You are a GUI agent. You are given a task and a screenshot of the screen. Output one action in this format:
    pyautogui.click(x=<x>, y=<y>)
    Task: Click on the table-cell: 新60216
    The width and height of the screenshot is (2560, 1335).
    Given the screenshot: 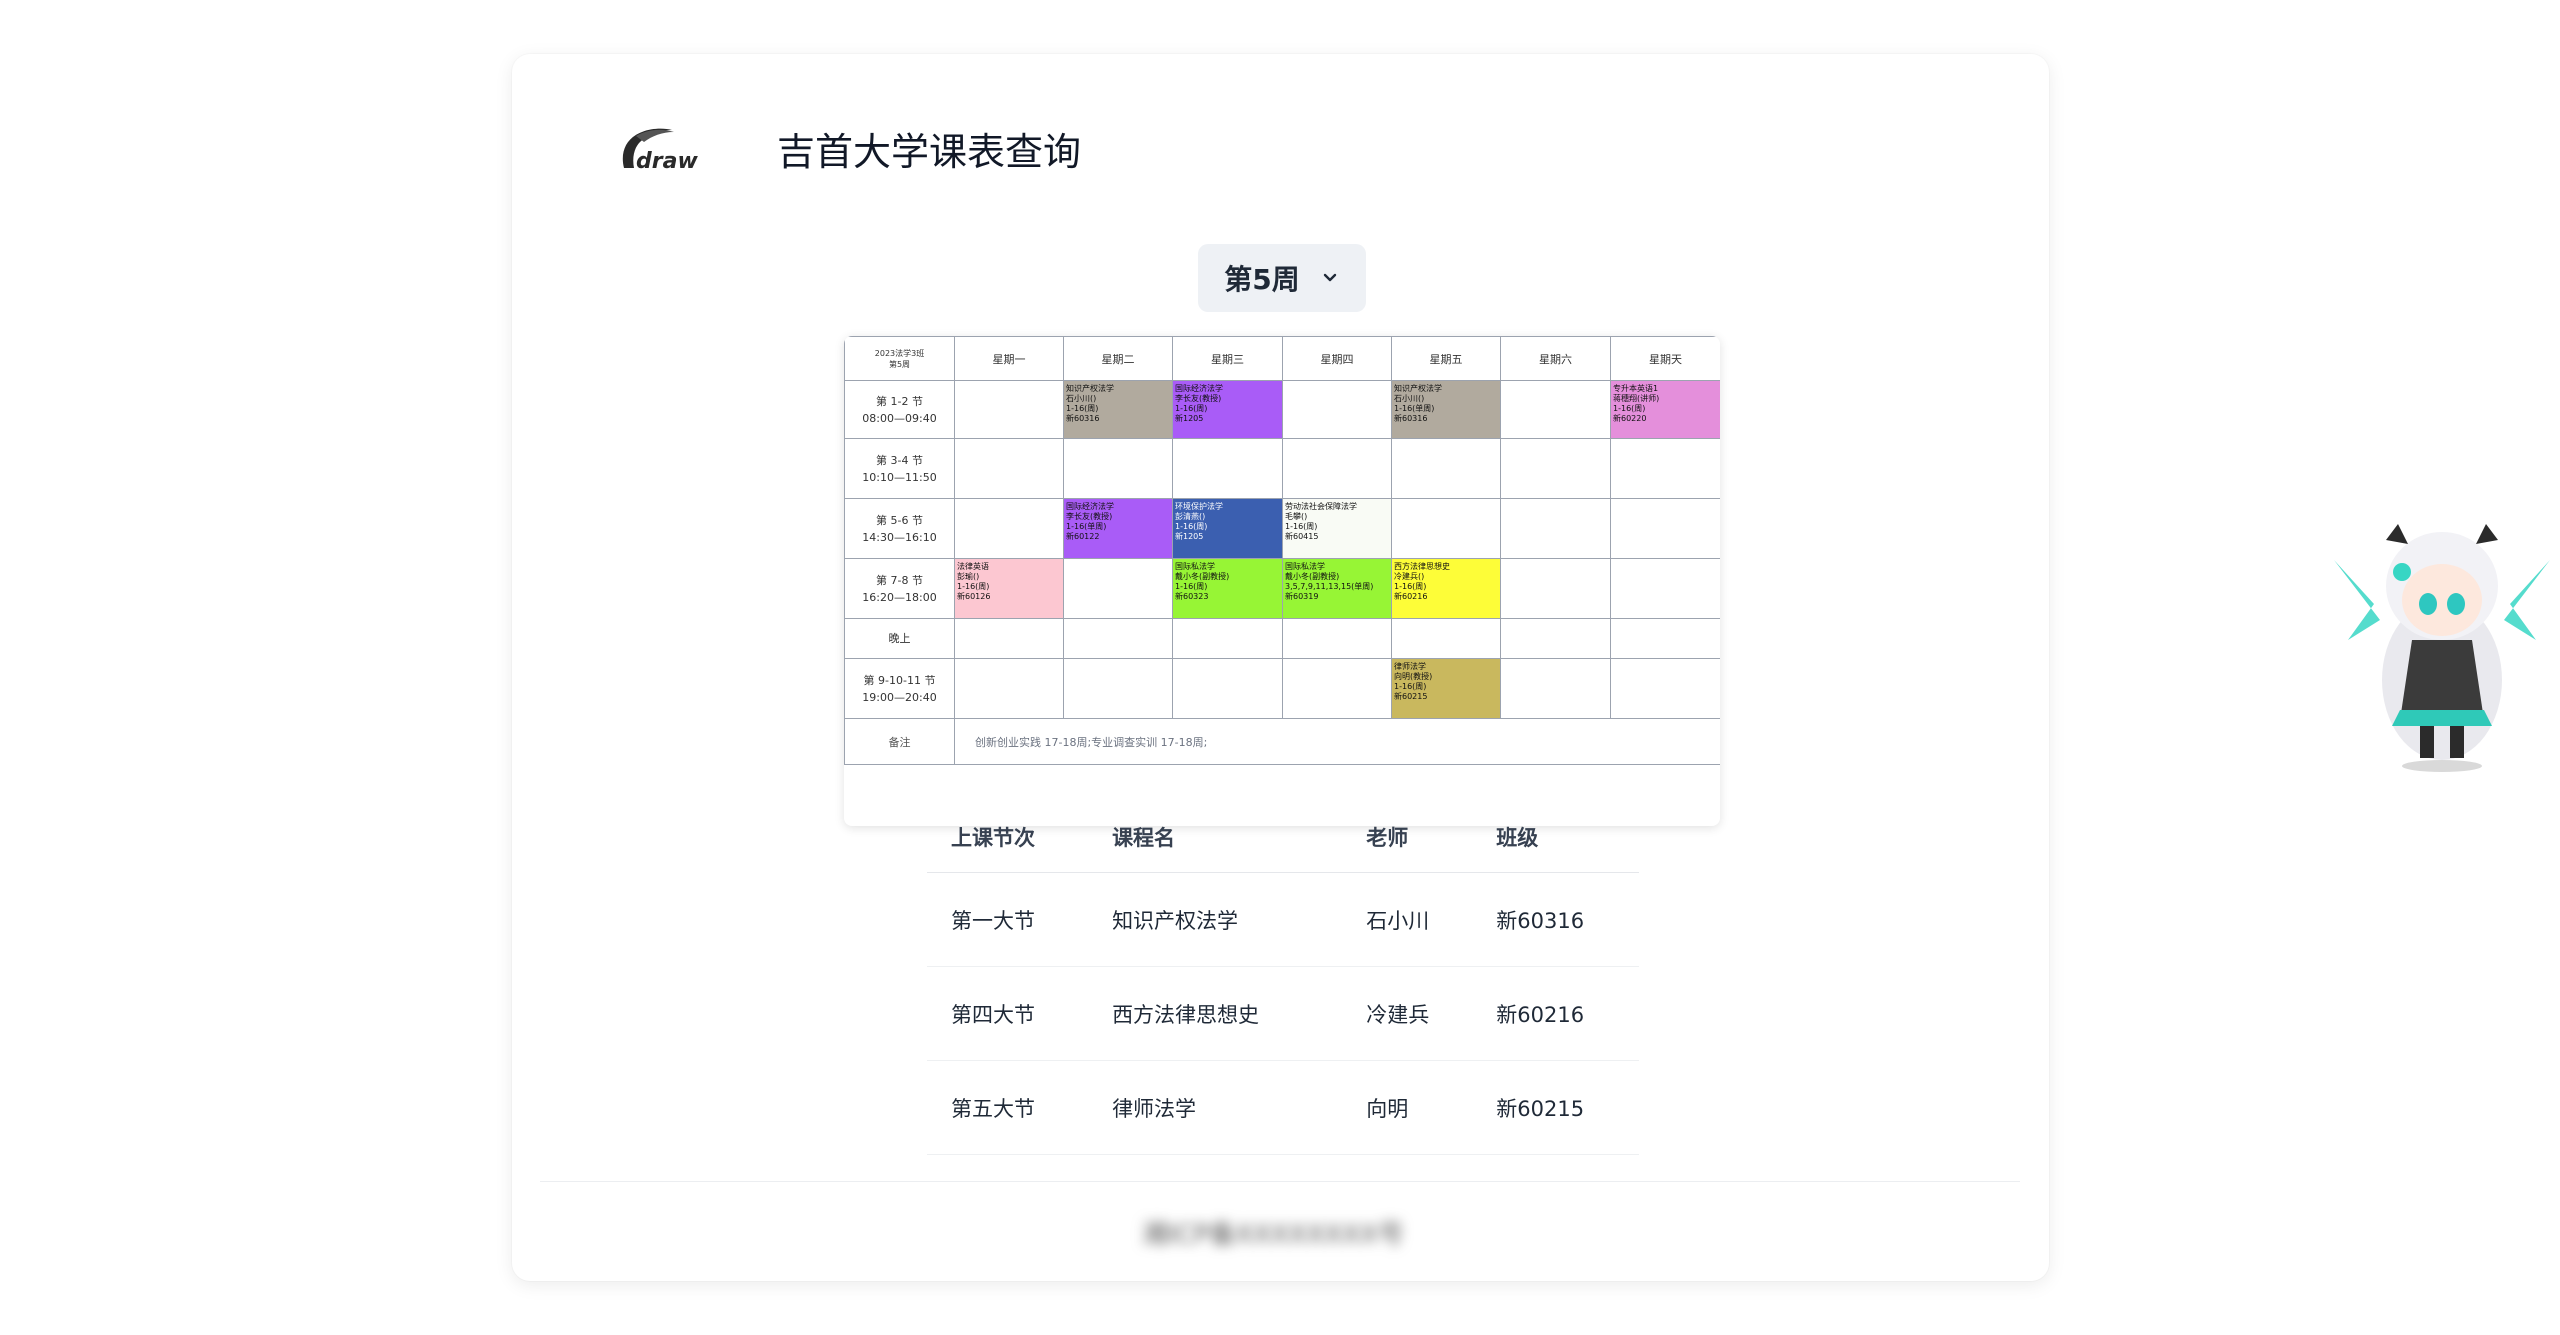 What is the action you would take?
    pyautogui.click(x=1555, y=1013)
    